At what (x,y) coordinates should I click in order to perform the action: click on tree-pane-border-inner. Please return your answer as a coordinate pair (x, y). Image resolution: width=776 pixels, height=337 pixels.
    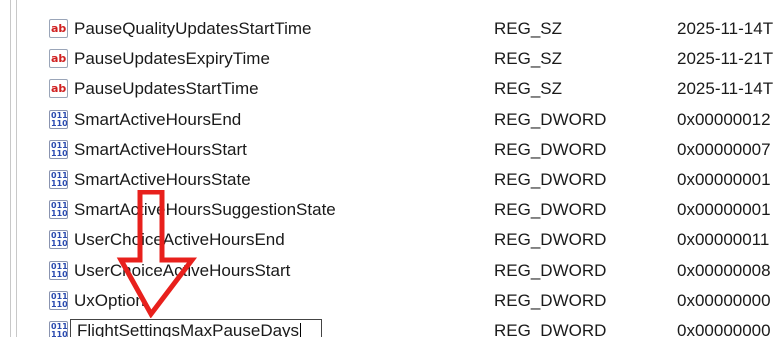
    Looking at the image, I should click on (16, 168).